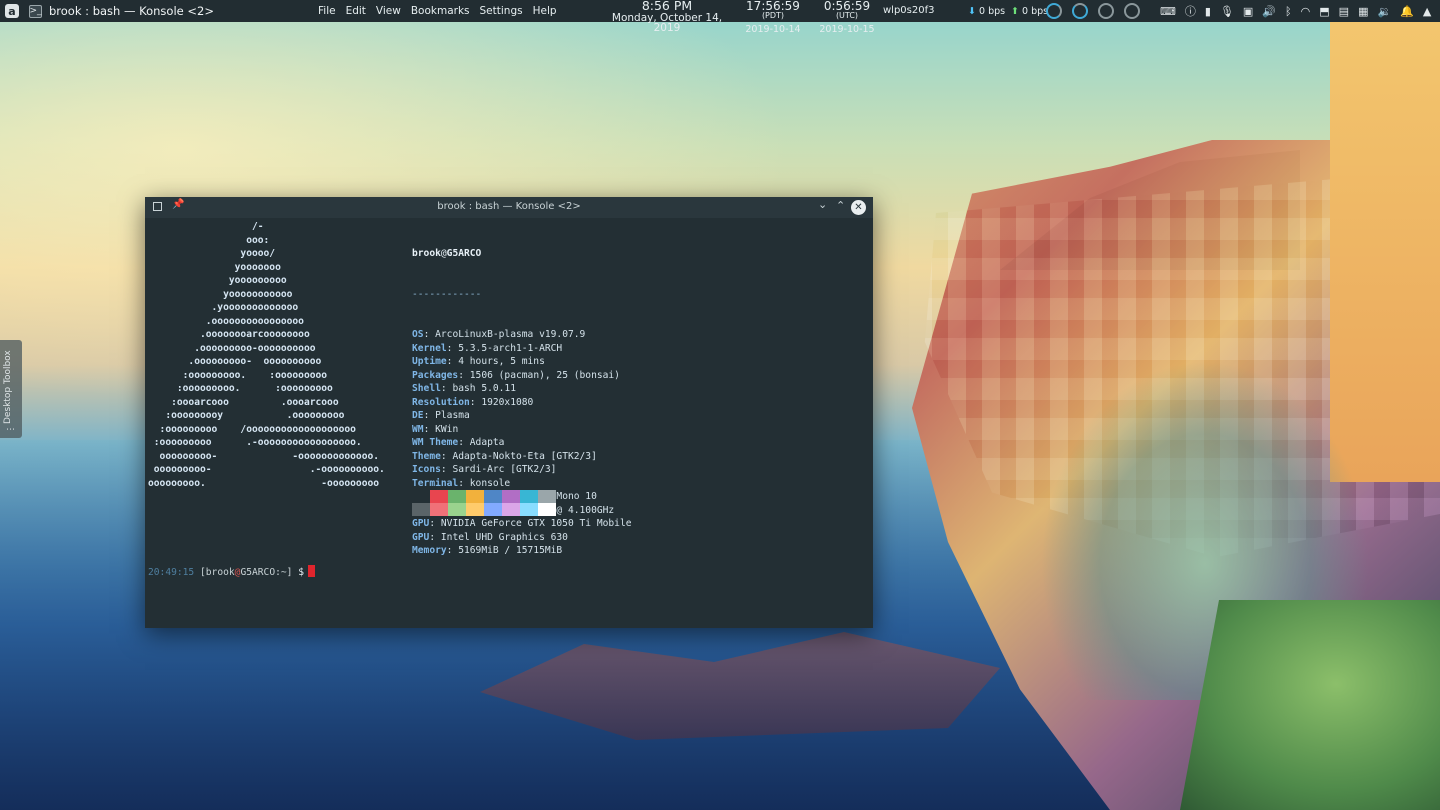  What do you see at coordinates (1054, 11) in the screenshot?
I see `cpu-monitor-icon` at bounding box center [1054, 11].